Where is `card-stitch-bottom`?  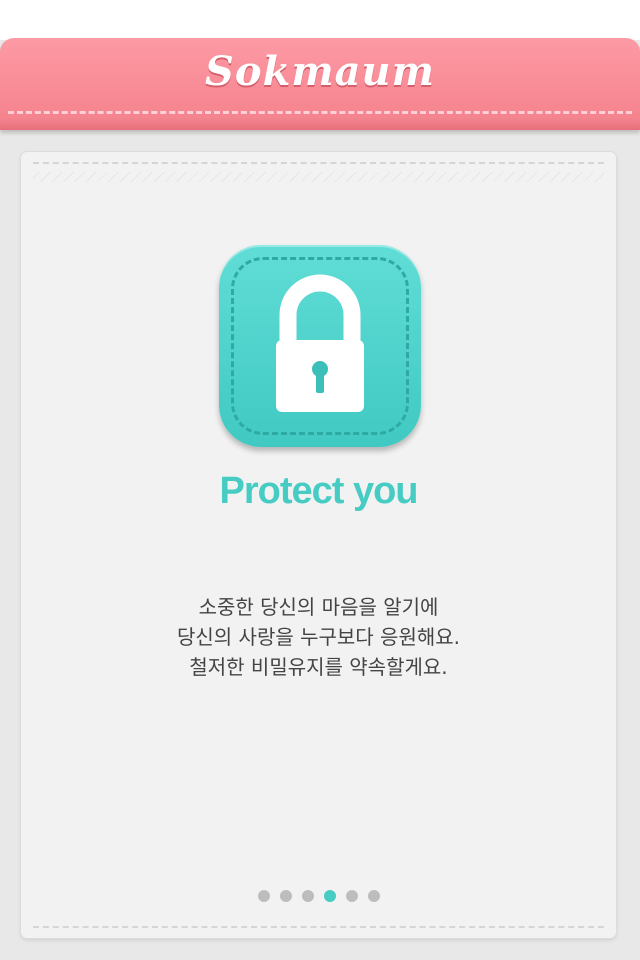
card-stitch-bottom is located at coordinates (318, 927).